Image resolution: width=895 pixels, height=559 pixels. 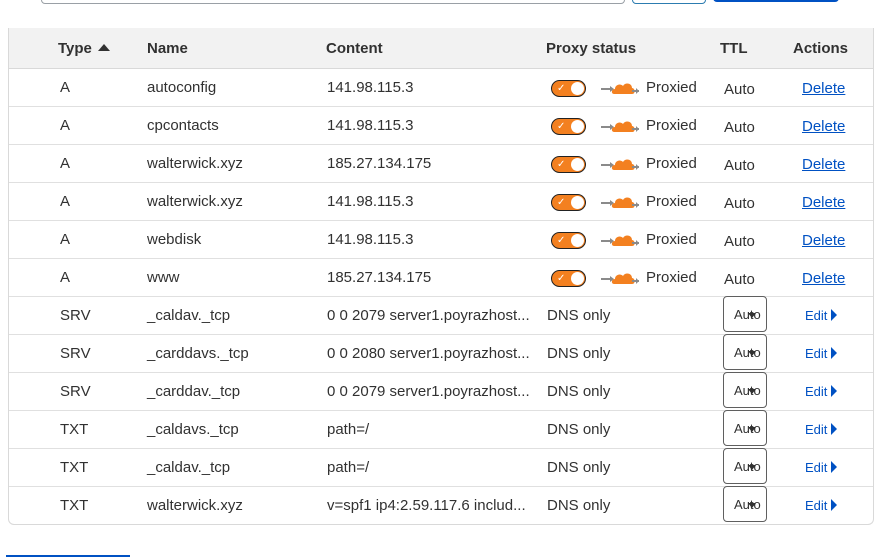 I want to click on record-name: autoconfig, so click(x=182, y=87).